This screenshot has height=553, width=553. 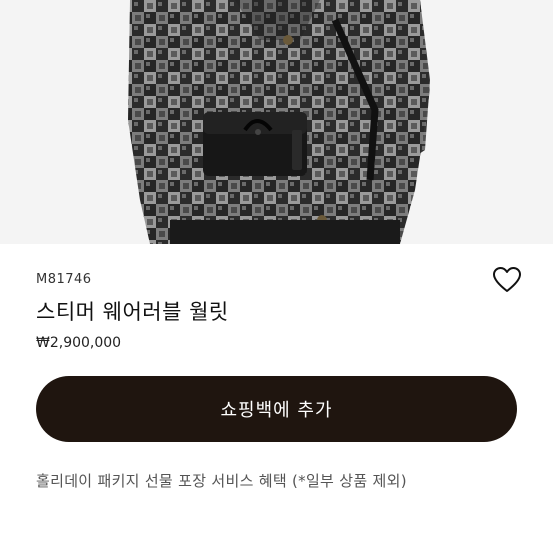 I want to click on product-price: ₩2,900,000, so click(x=79, y=343).